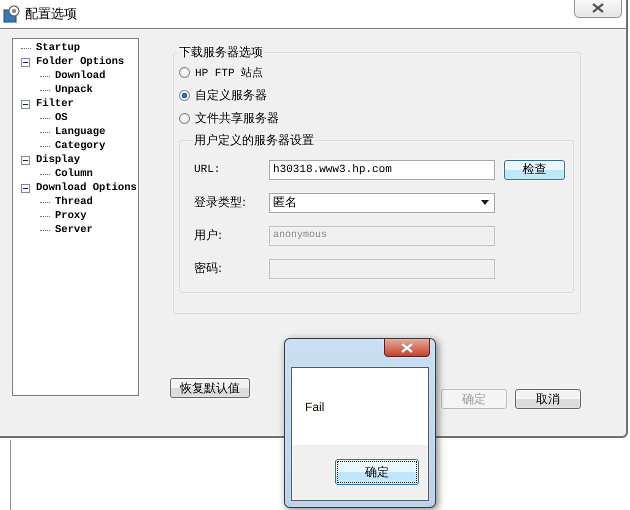 The height and width of the screenshot is (510, 630). What do you see at coordinates (229, 72) in the screenshot?
I see `radio-label: HP FTP 站点` at bounding box center [229, 72].